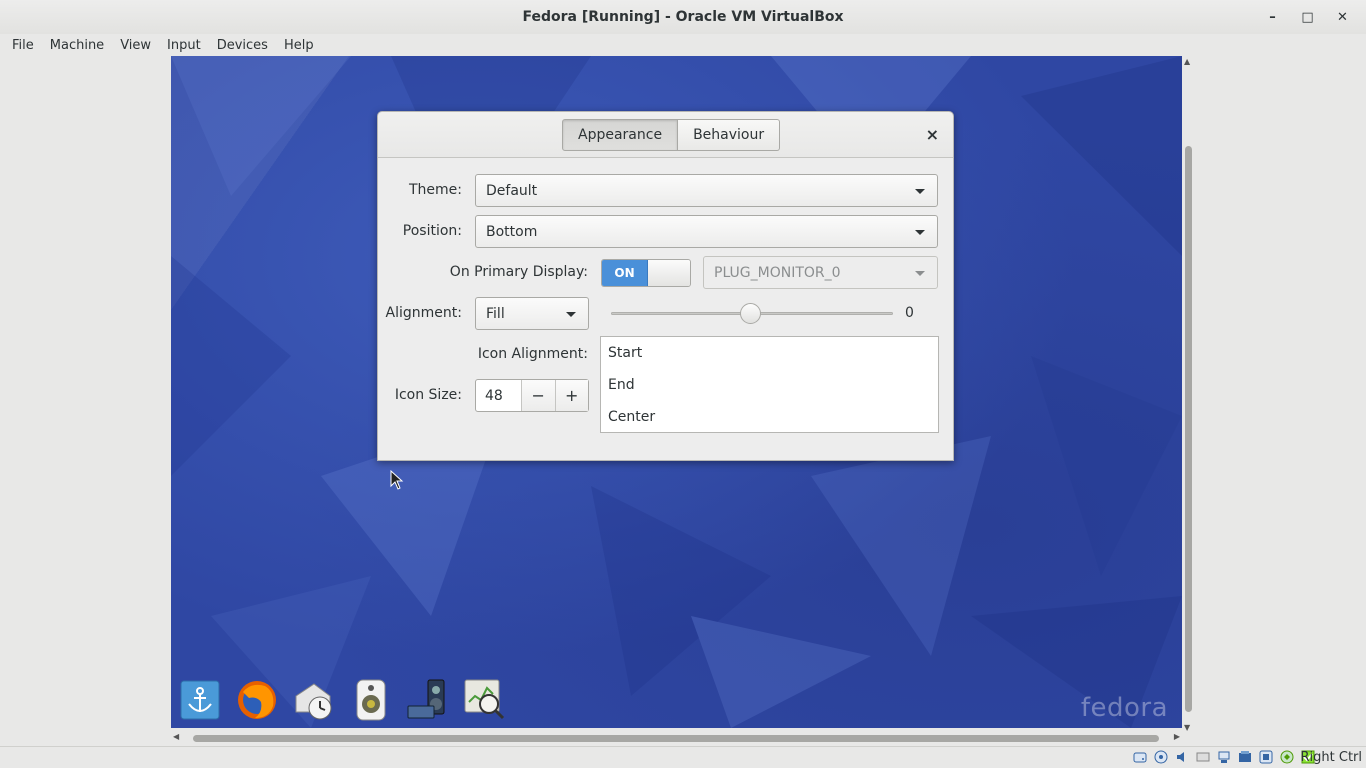 The image size is (1366, 768). What do you see at coordinates (256, 700) in the screenshot?
I see `firefox-icon` at bounding box center [256, 700].